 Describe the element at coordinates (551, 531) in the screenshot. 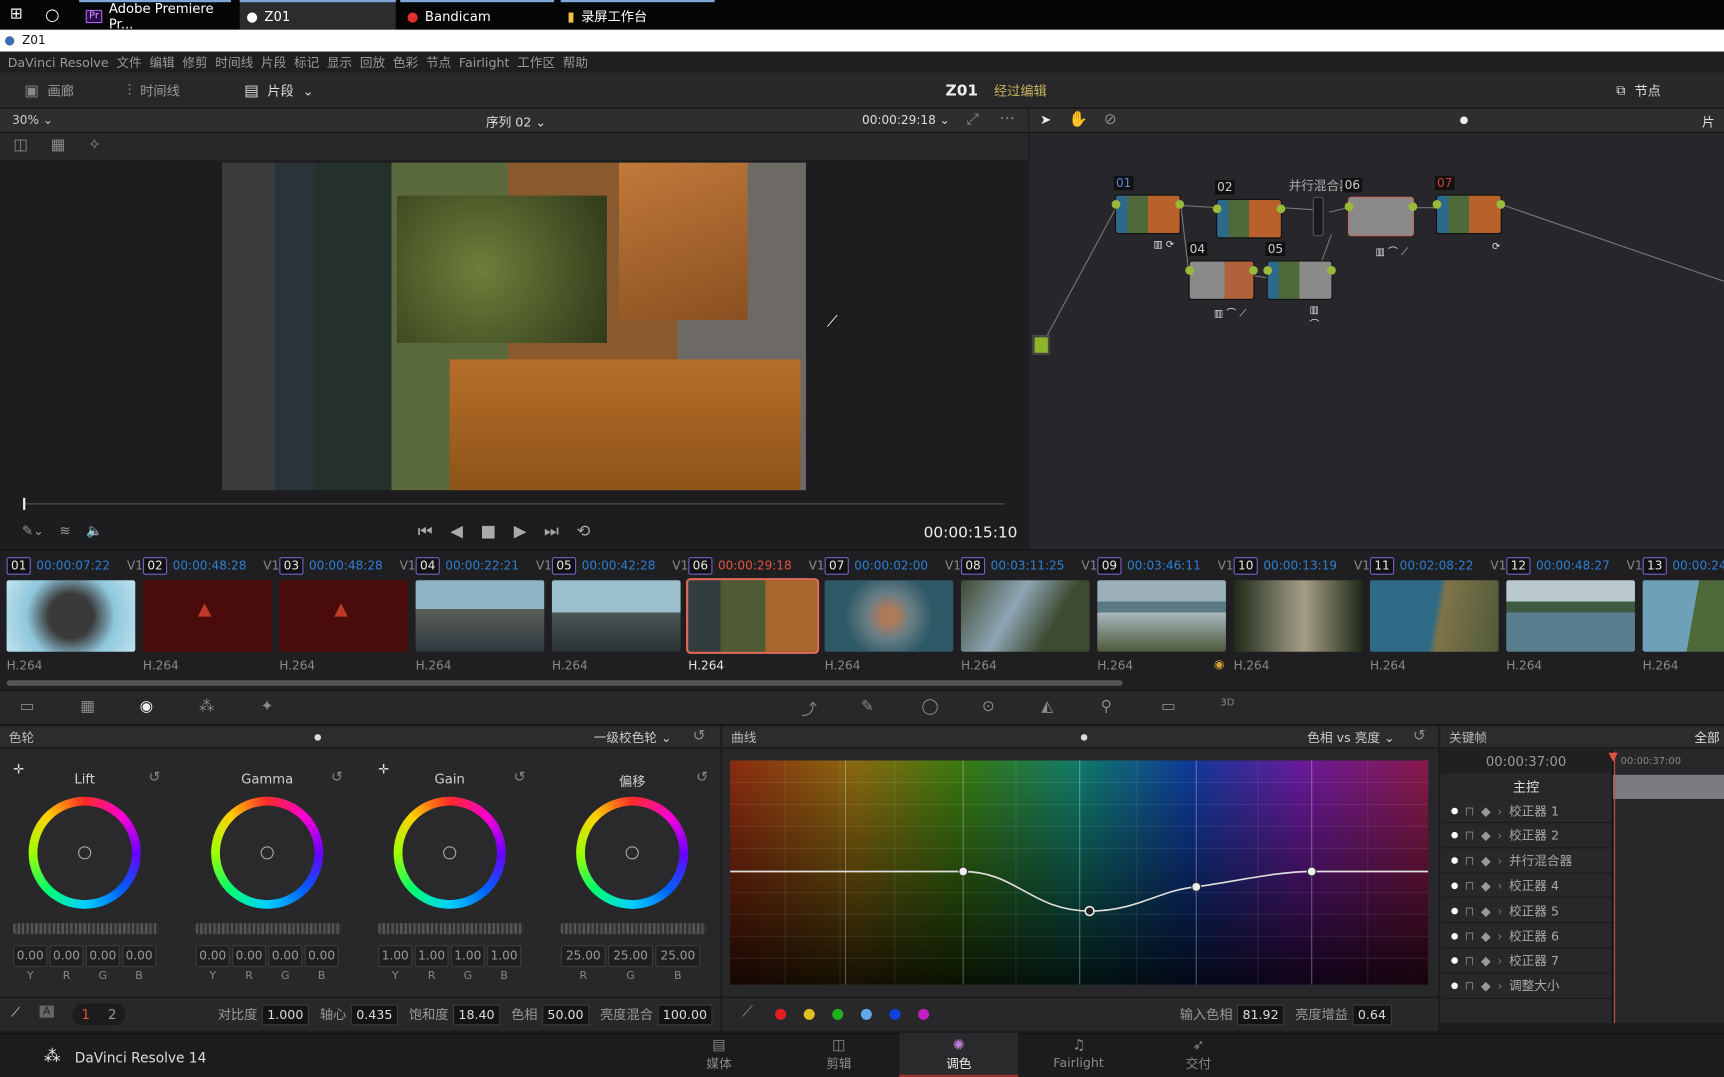

I see `skip-to-end-icon: ⏭` at that location.